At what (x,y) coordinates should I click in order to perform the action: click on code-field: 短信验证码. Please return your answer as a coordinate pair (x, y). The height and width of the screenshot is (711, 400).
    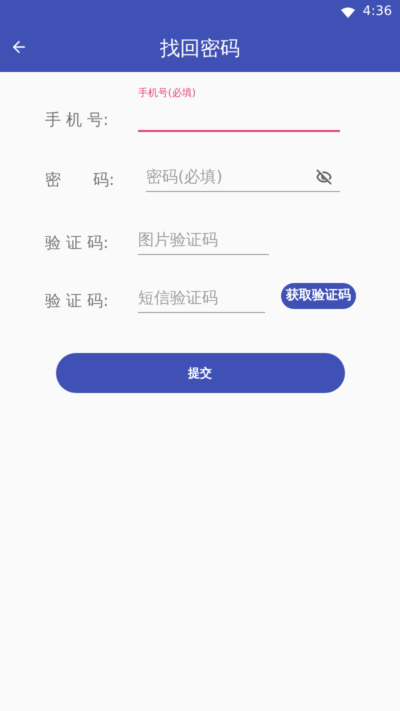
    Looking at the image, I should click on (201, 298).